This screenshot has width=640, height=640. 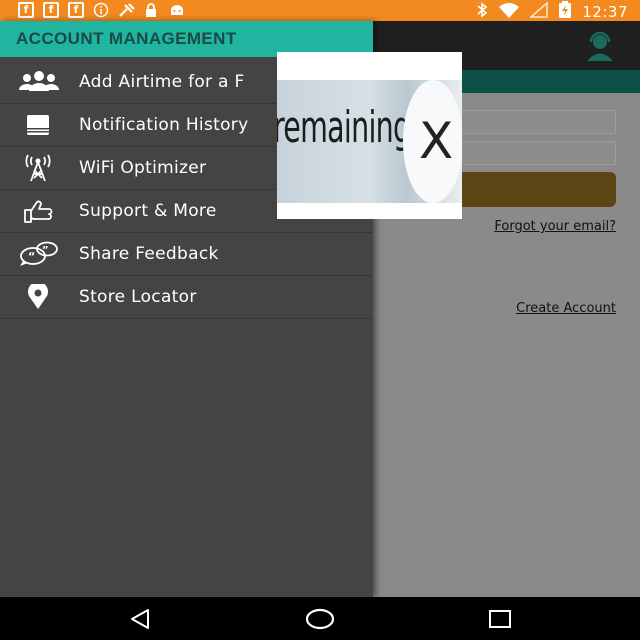 I want to click on tools-icon, so click(x=126, y=10).